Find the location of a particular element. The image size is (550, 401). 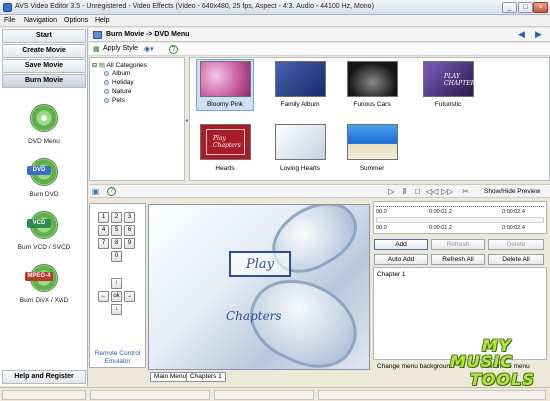

vcd-disc-icon: VCD is located at coordinates (42, 225).